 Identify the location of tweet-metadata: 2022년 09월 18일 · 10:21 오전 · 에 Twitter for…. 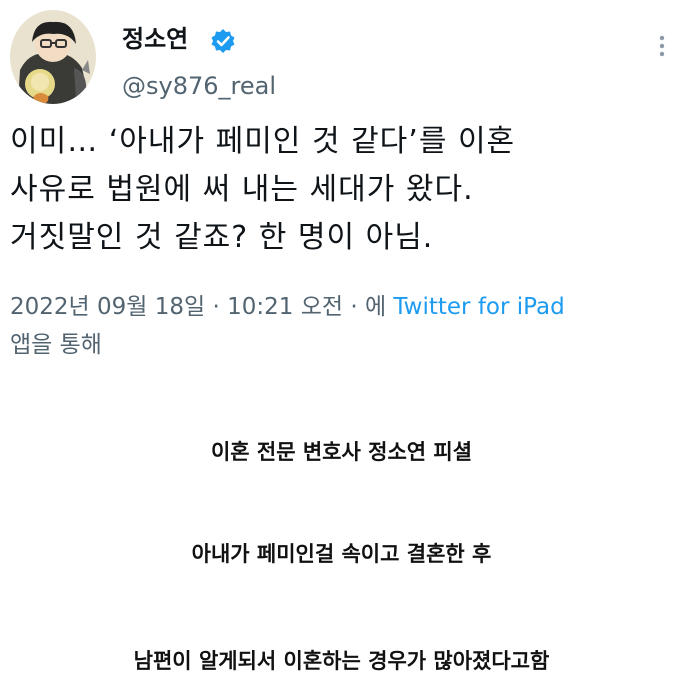
(346, 326).